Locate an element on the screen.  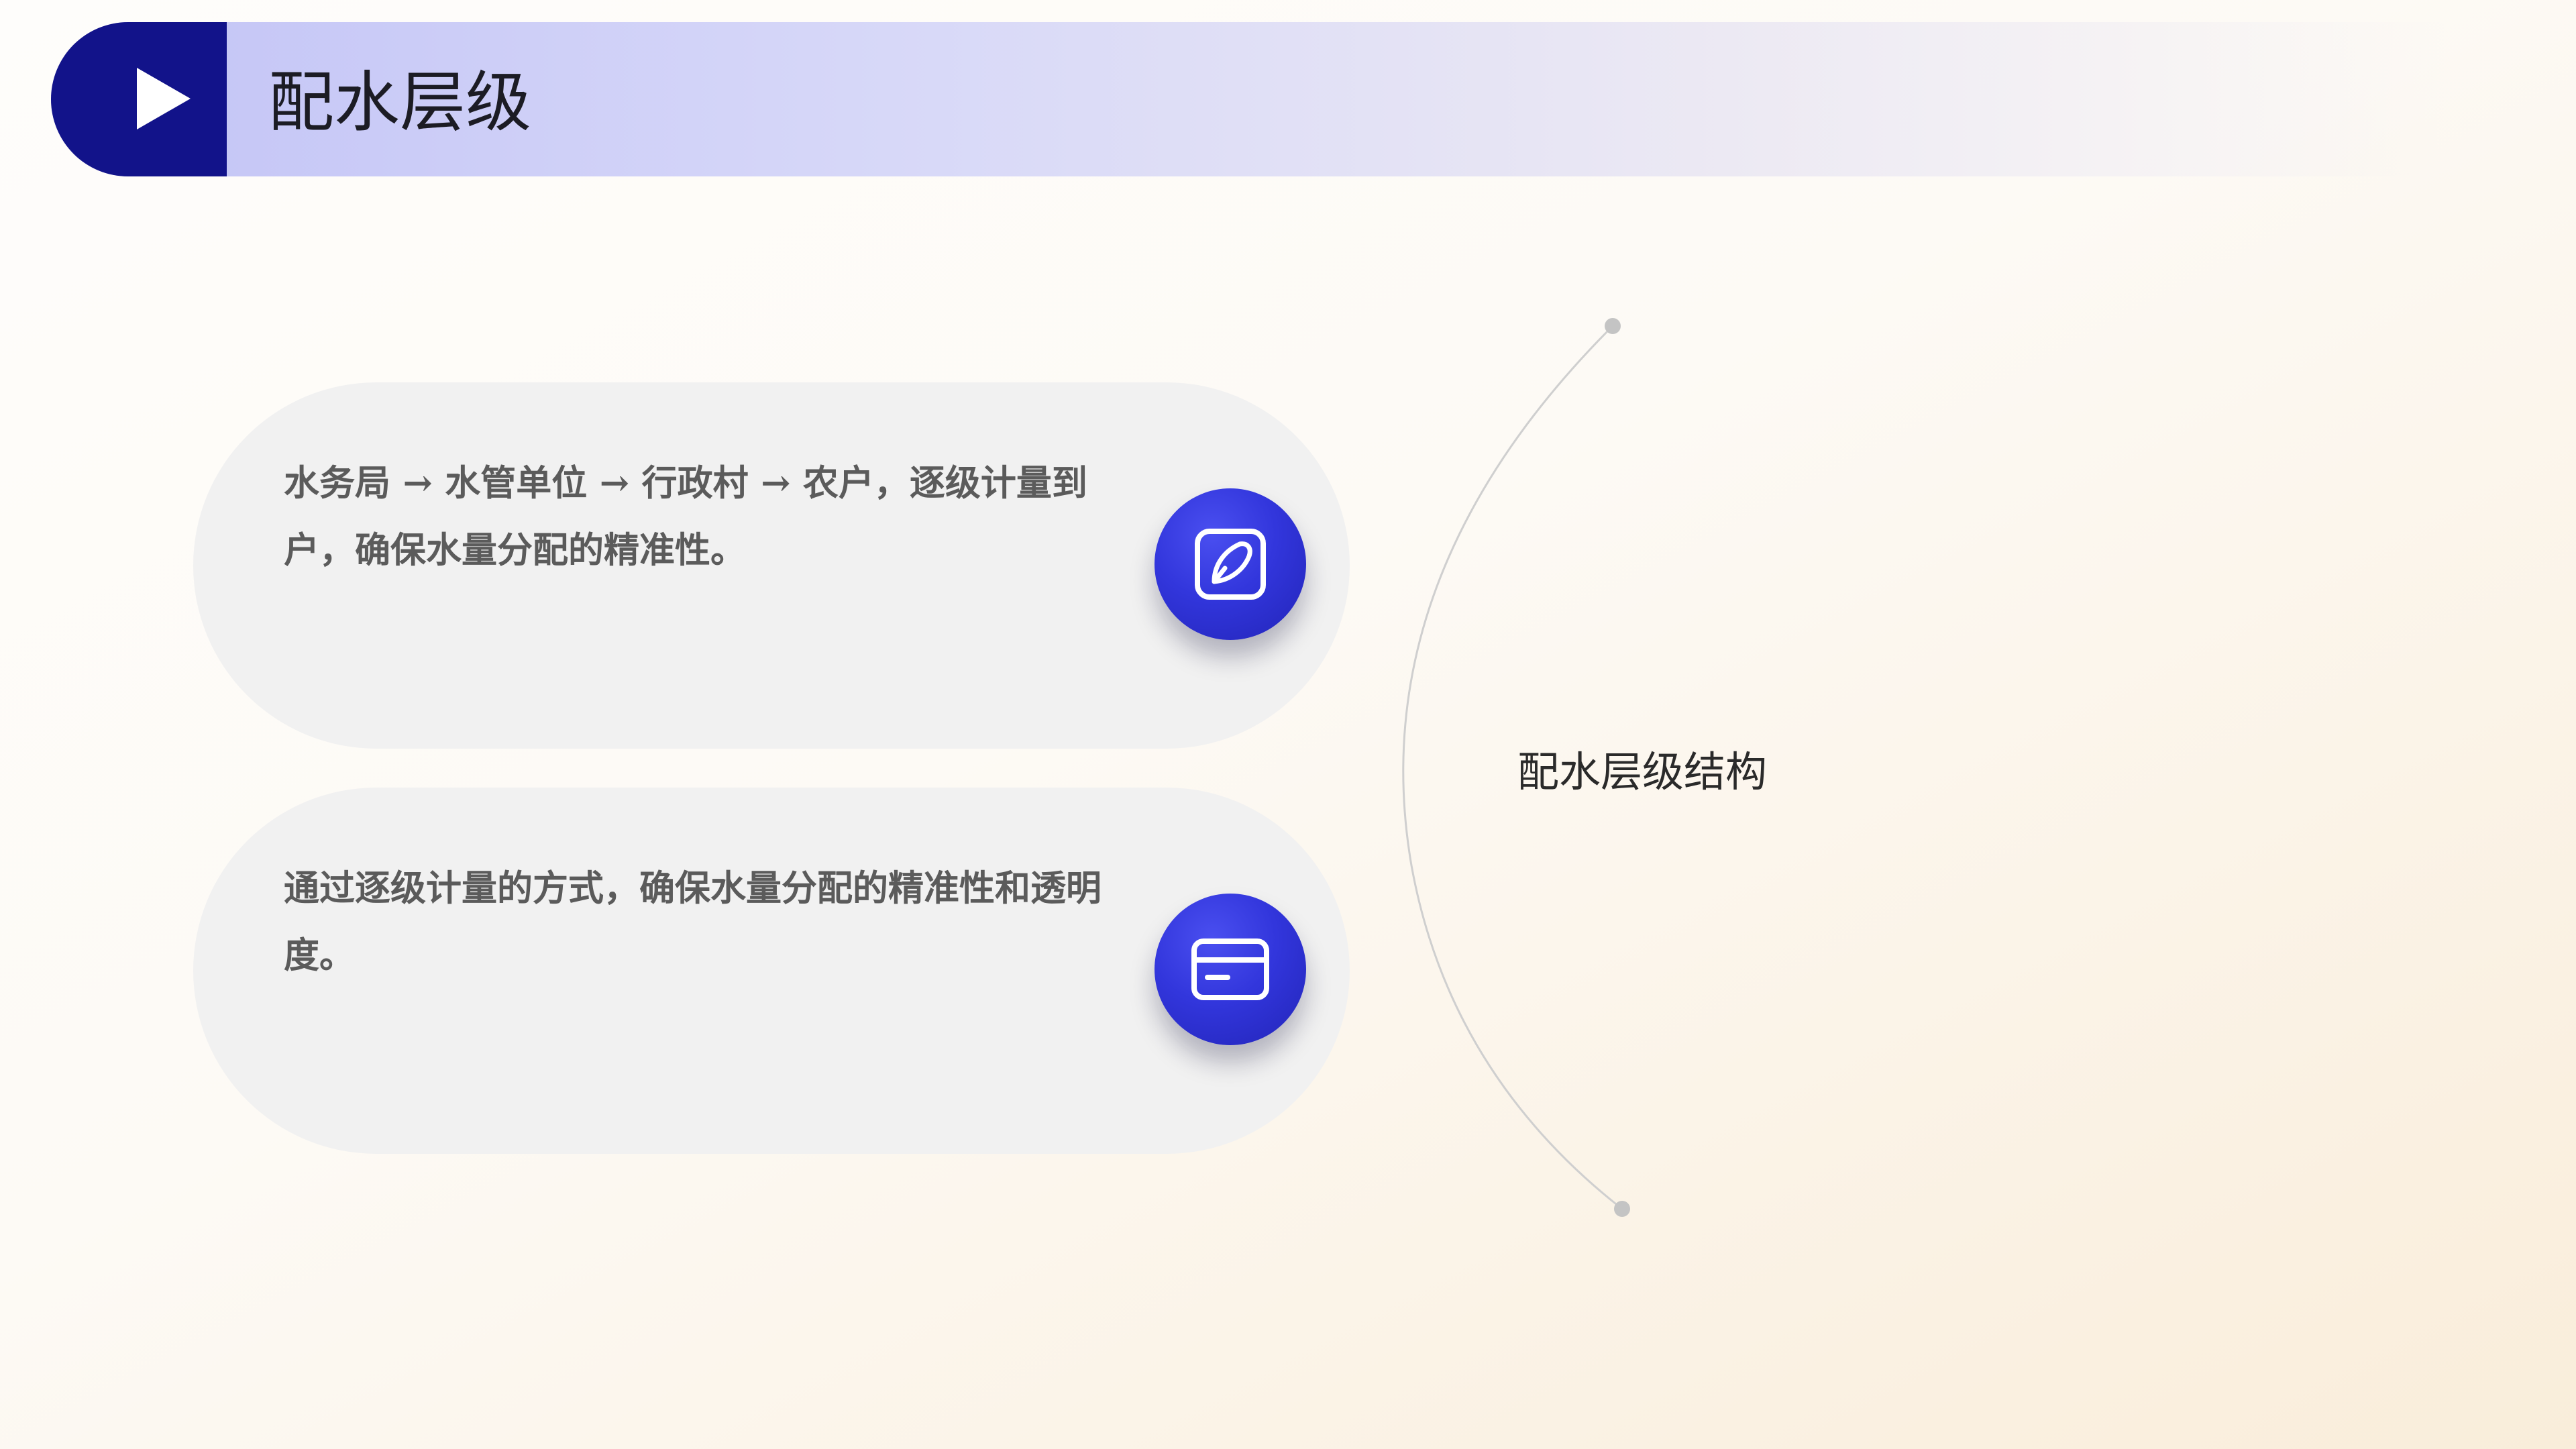
arc-top-dot is located at coordinates (1613, 326).